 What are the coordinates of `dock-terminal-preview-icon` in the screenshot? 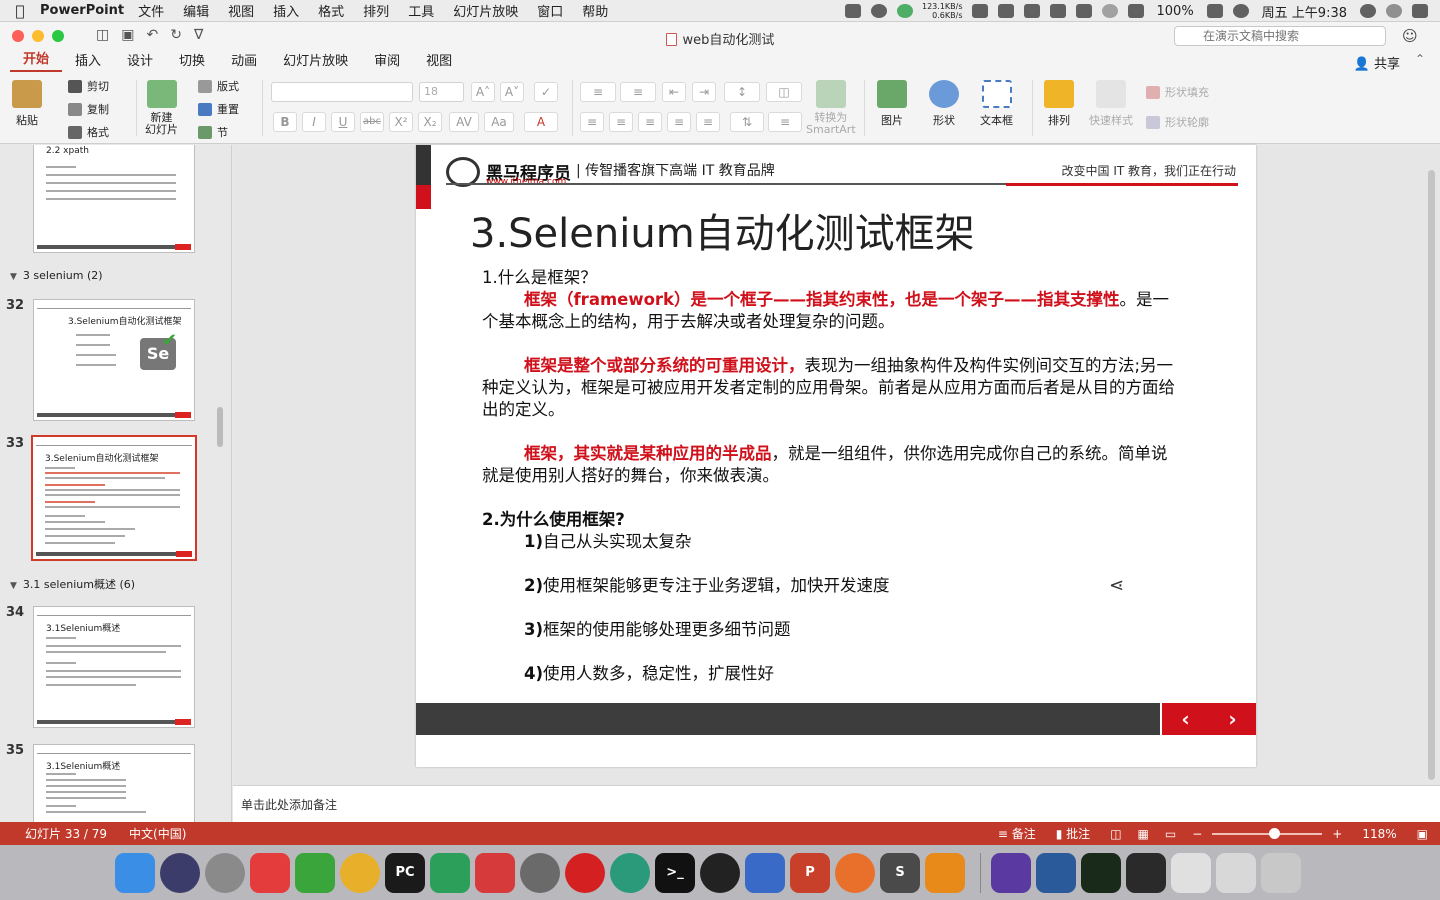 It's located at (1101, 872).